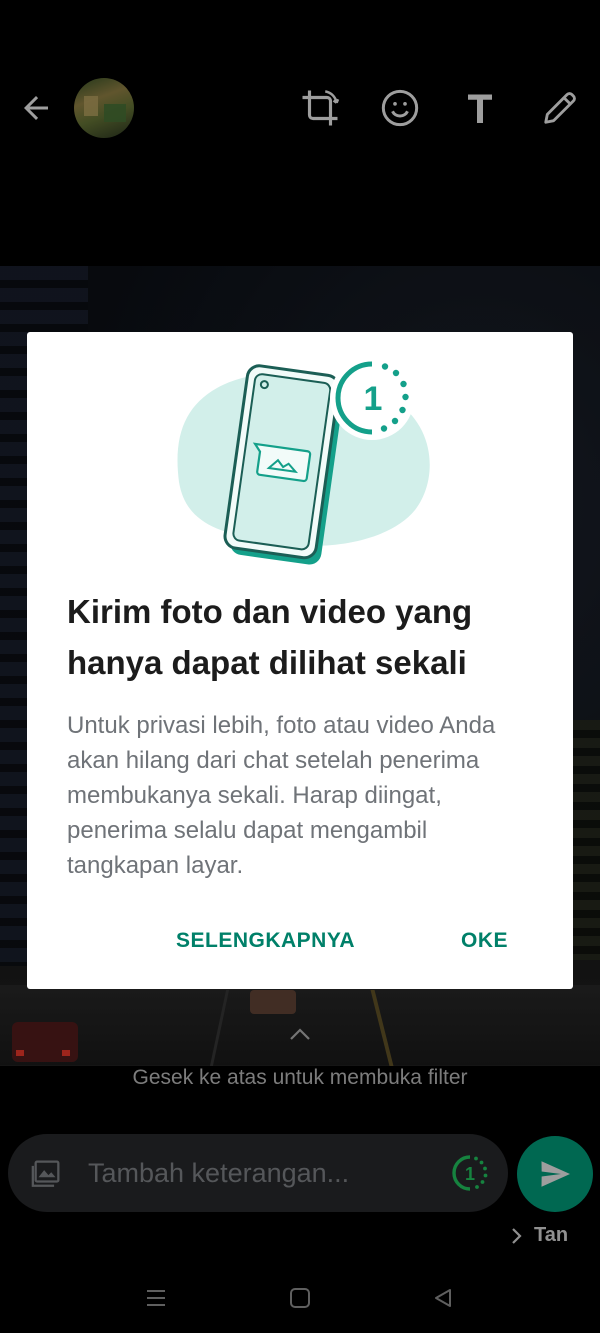 Image resolution: width=600 pixels, height=1333 pixels. What do you see at coordinates (265, 941) in the screenshot?
I see `learn-more-button: SELENGKAPNYA` at bounding box center [265, 941].